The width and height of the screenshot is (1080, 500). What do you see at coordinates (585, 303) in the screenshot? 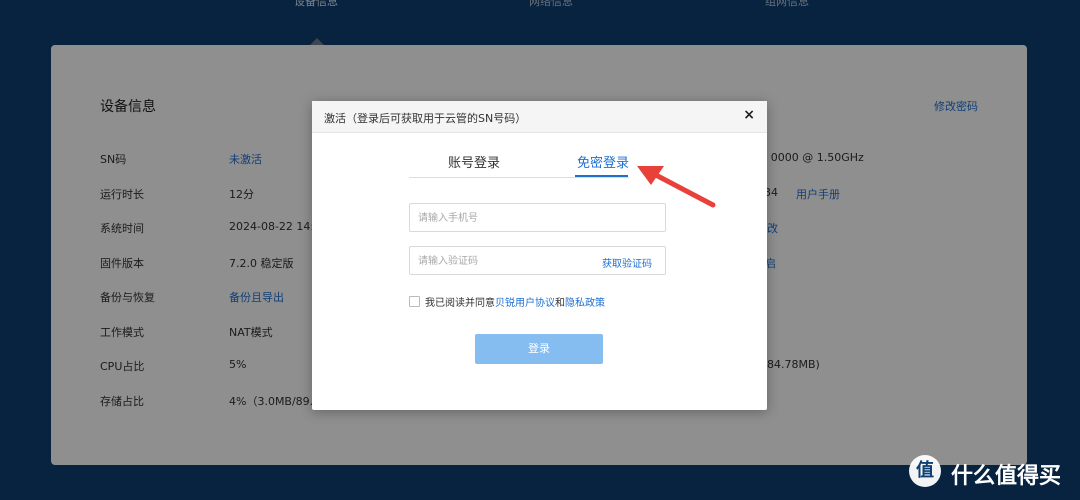
I see `privacy-policy-link: 隐私政策` at bounding box center [585, 303].